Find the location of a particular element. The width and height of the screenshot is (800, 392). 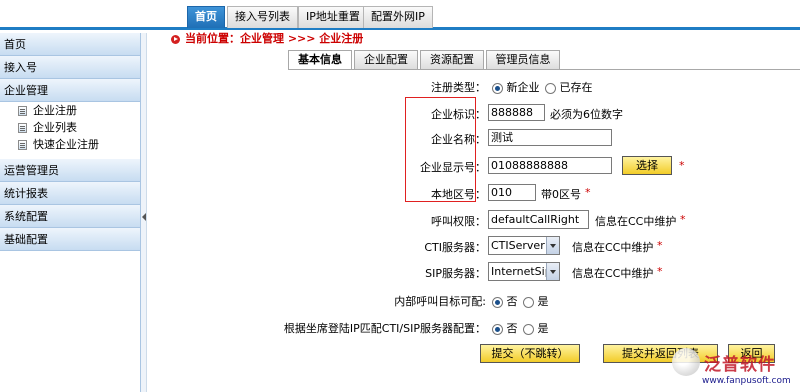

top-tab-external-ip: 配置外网IP is located at coordinates (398, 17).